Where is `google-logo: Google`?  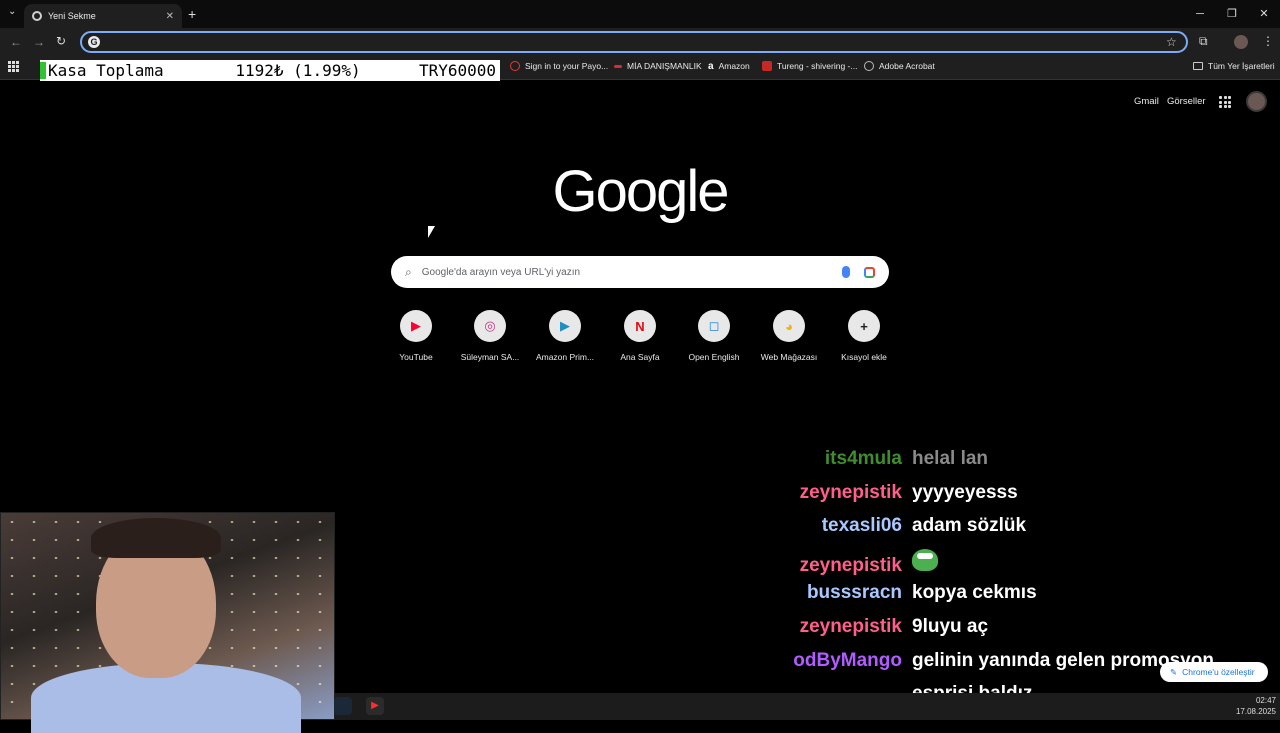 google-logo: Google is located at coordinates (640, 191).